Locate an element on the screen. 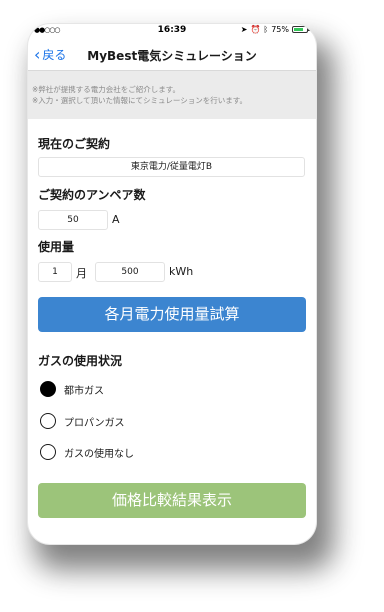 This screenshot has height=612, width=384. status-bar: ●●○○○ 16:39 ➤ ⏰ ᛒ 75% is located at coordinates (172, 31).